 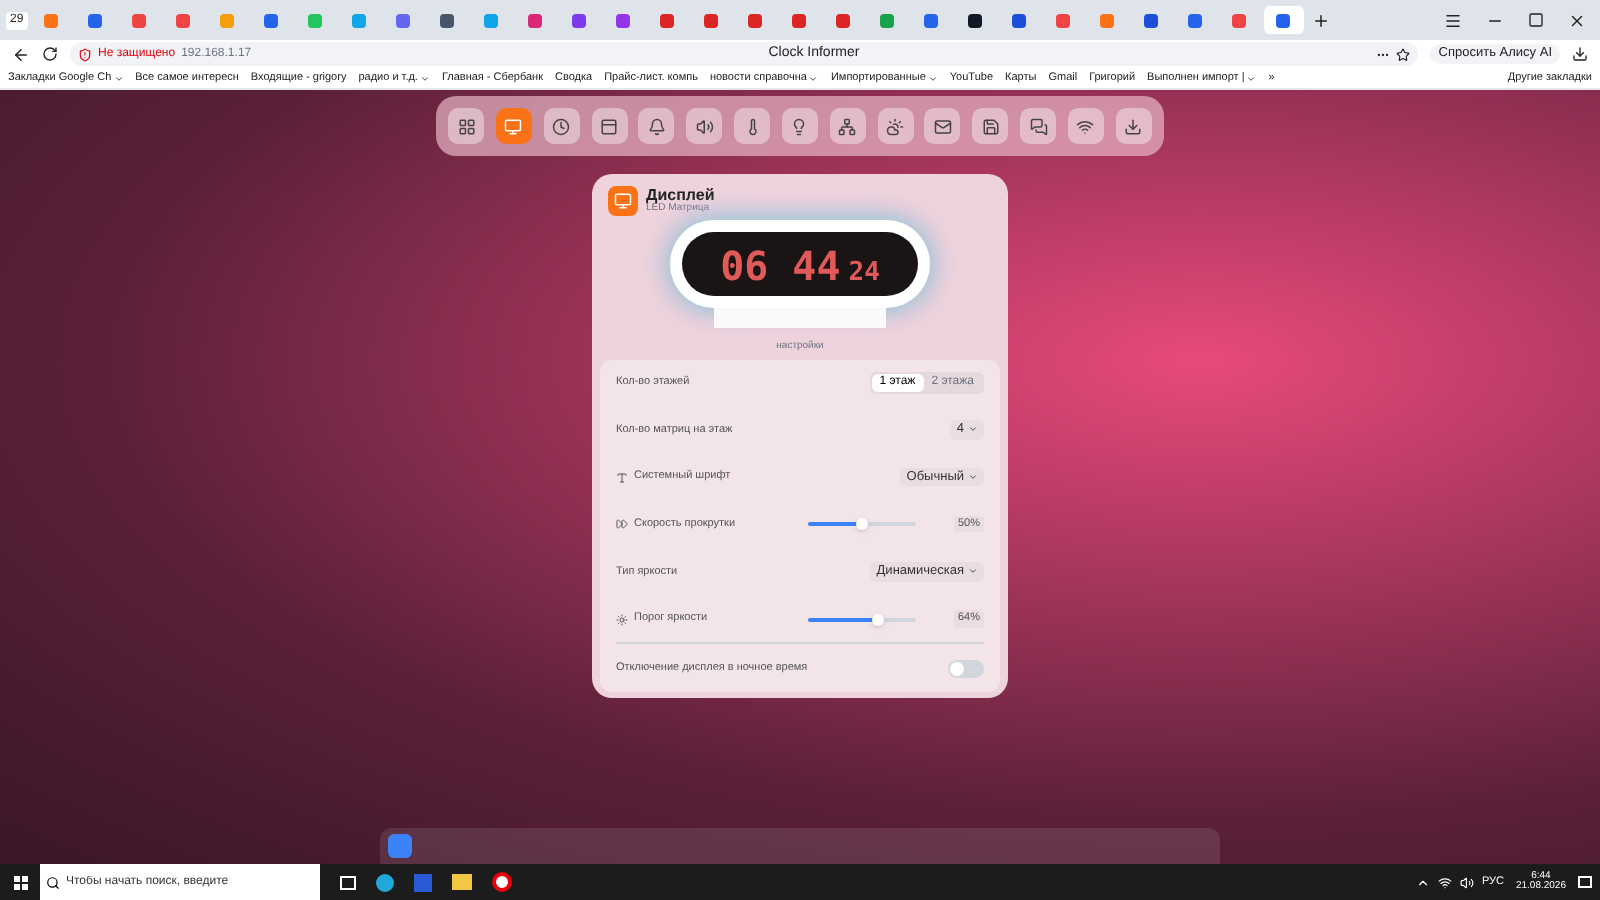 I want to click on chat-icon, so click(x=1038, y=126).